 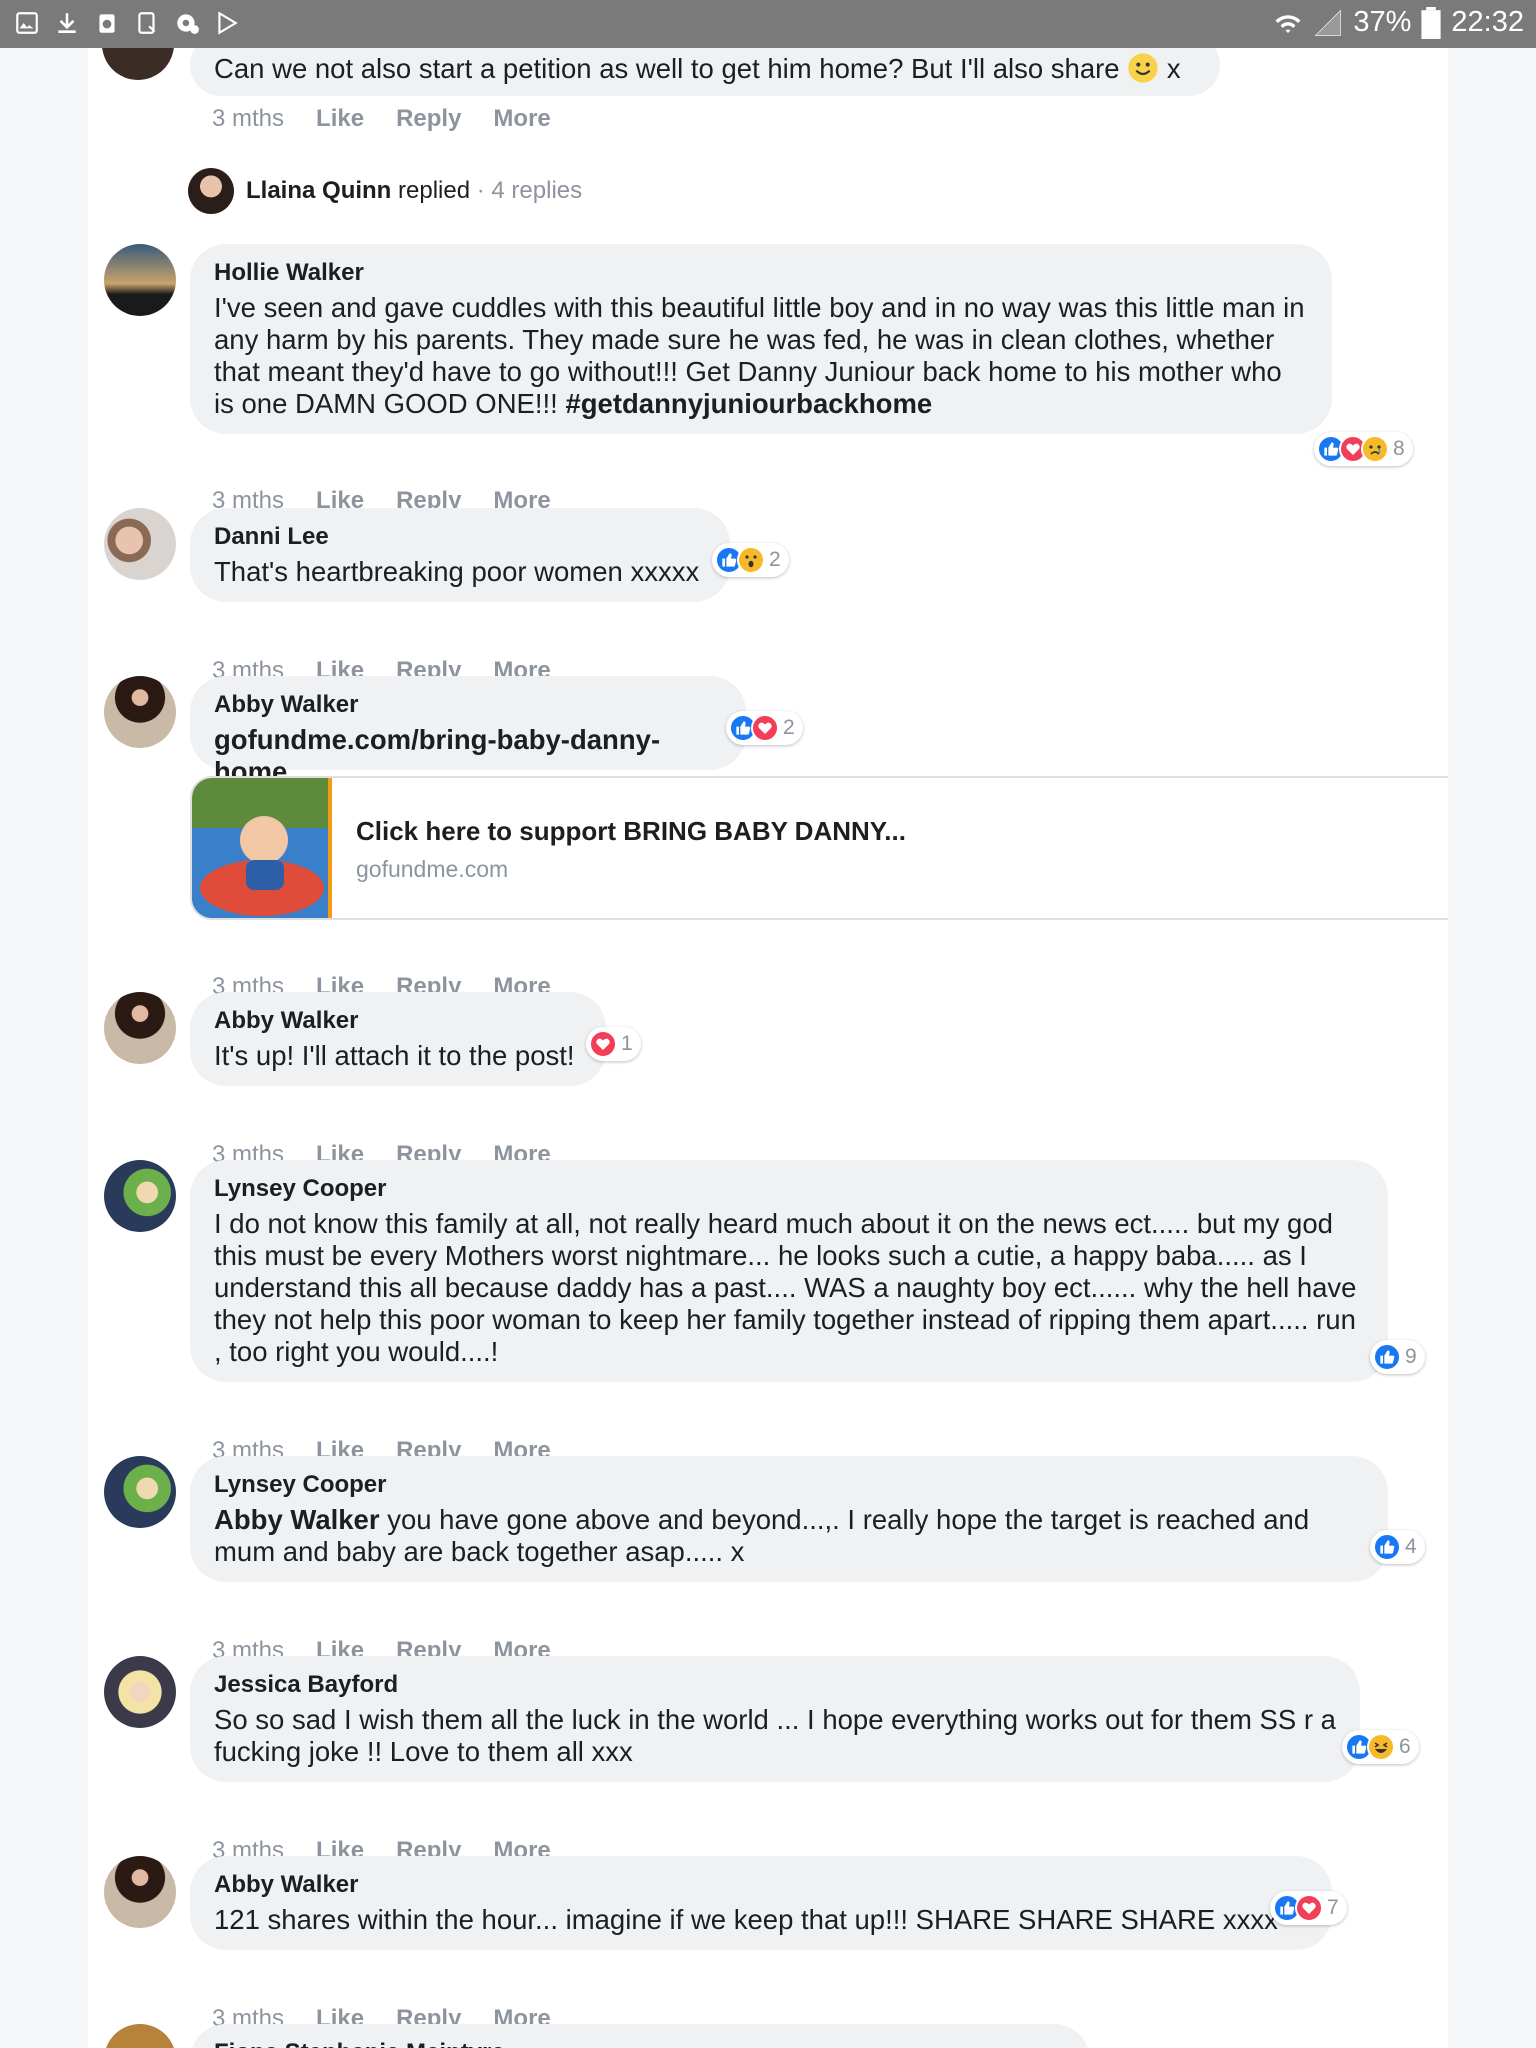 I want to click on comment-author: Jessica Bayford, so click(x=775, y=1685).